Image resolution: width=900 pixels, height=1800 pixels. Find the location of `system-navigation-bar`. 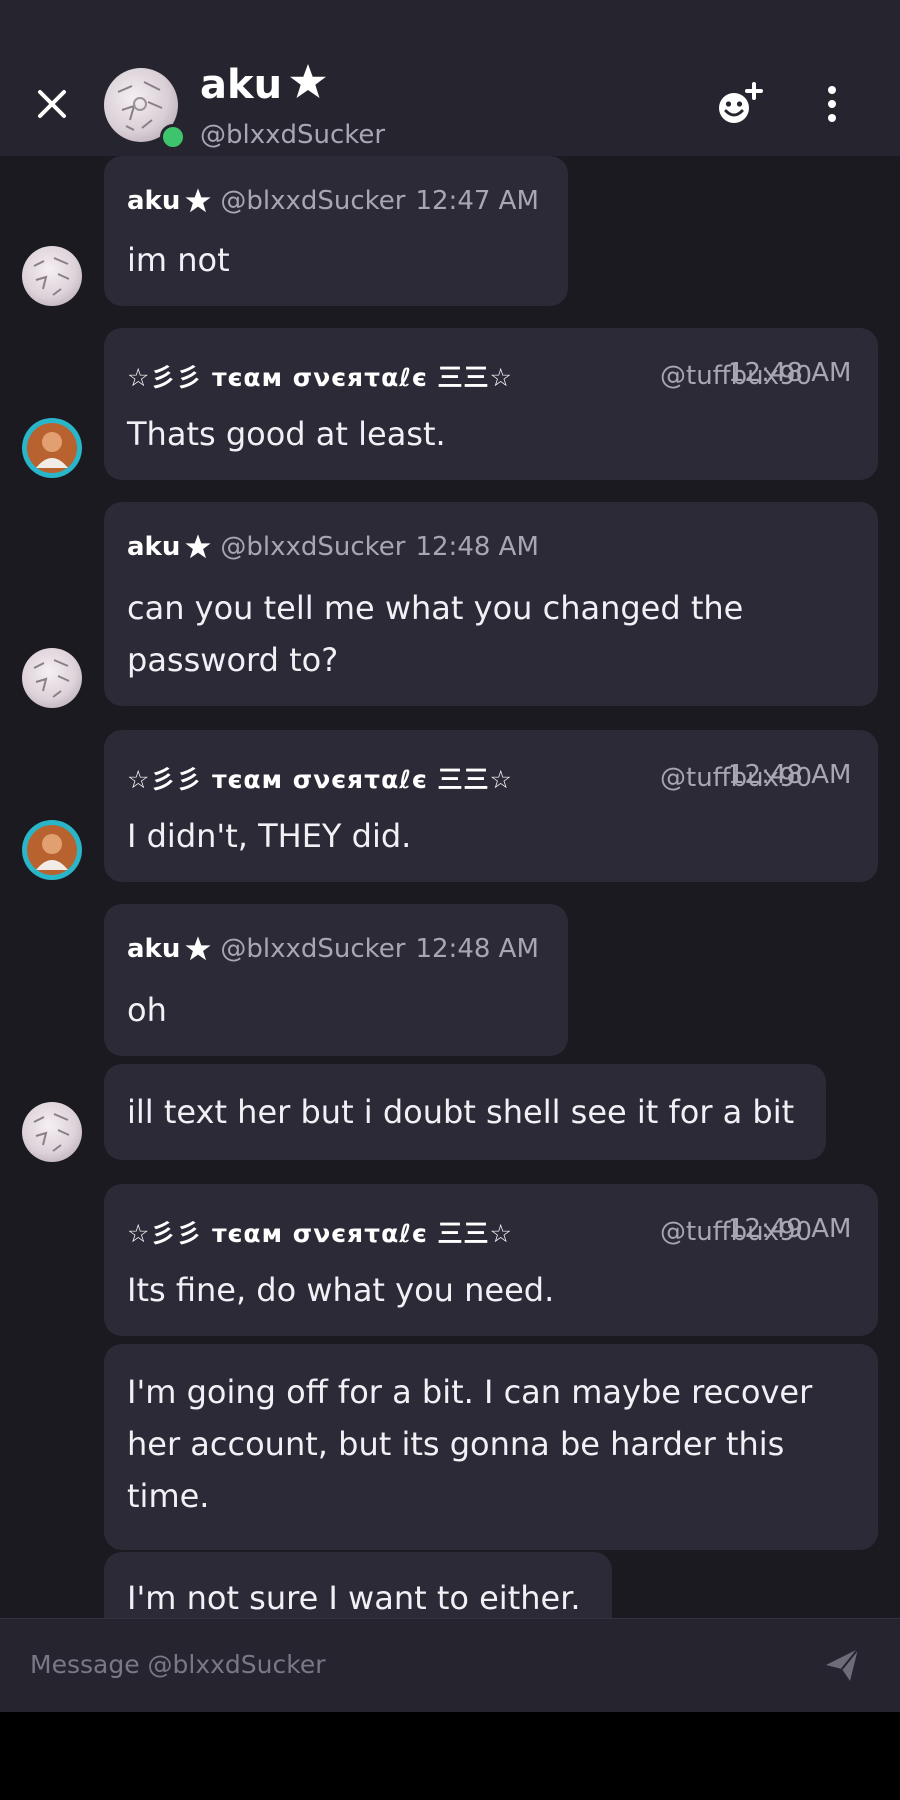

system-navigation-bar is located at coordinates (450, 1756).